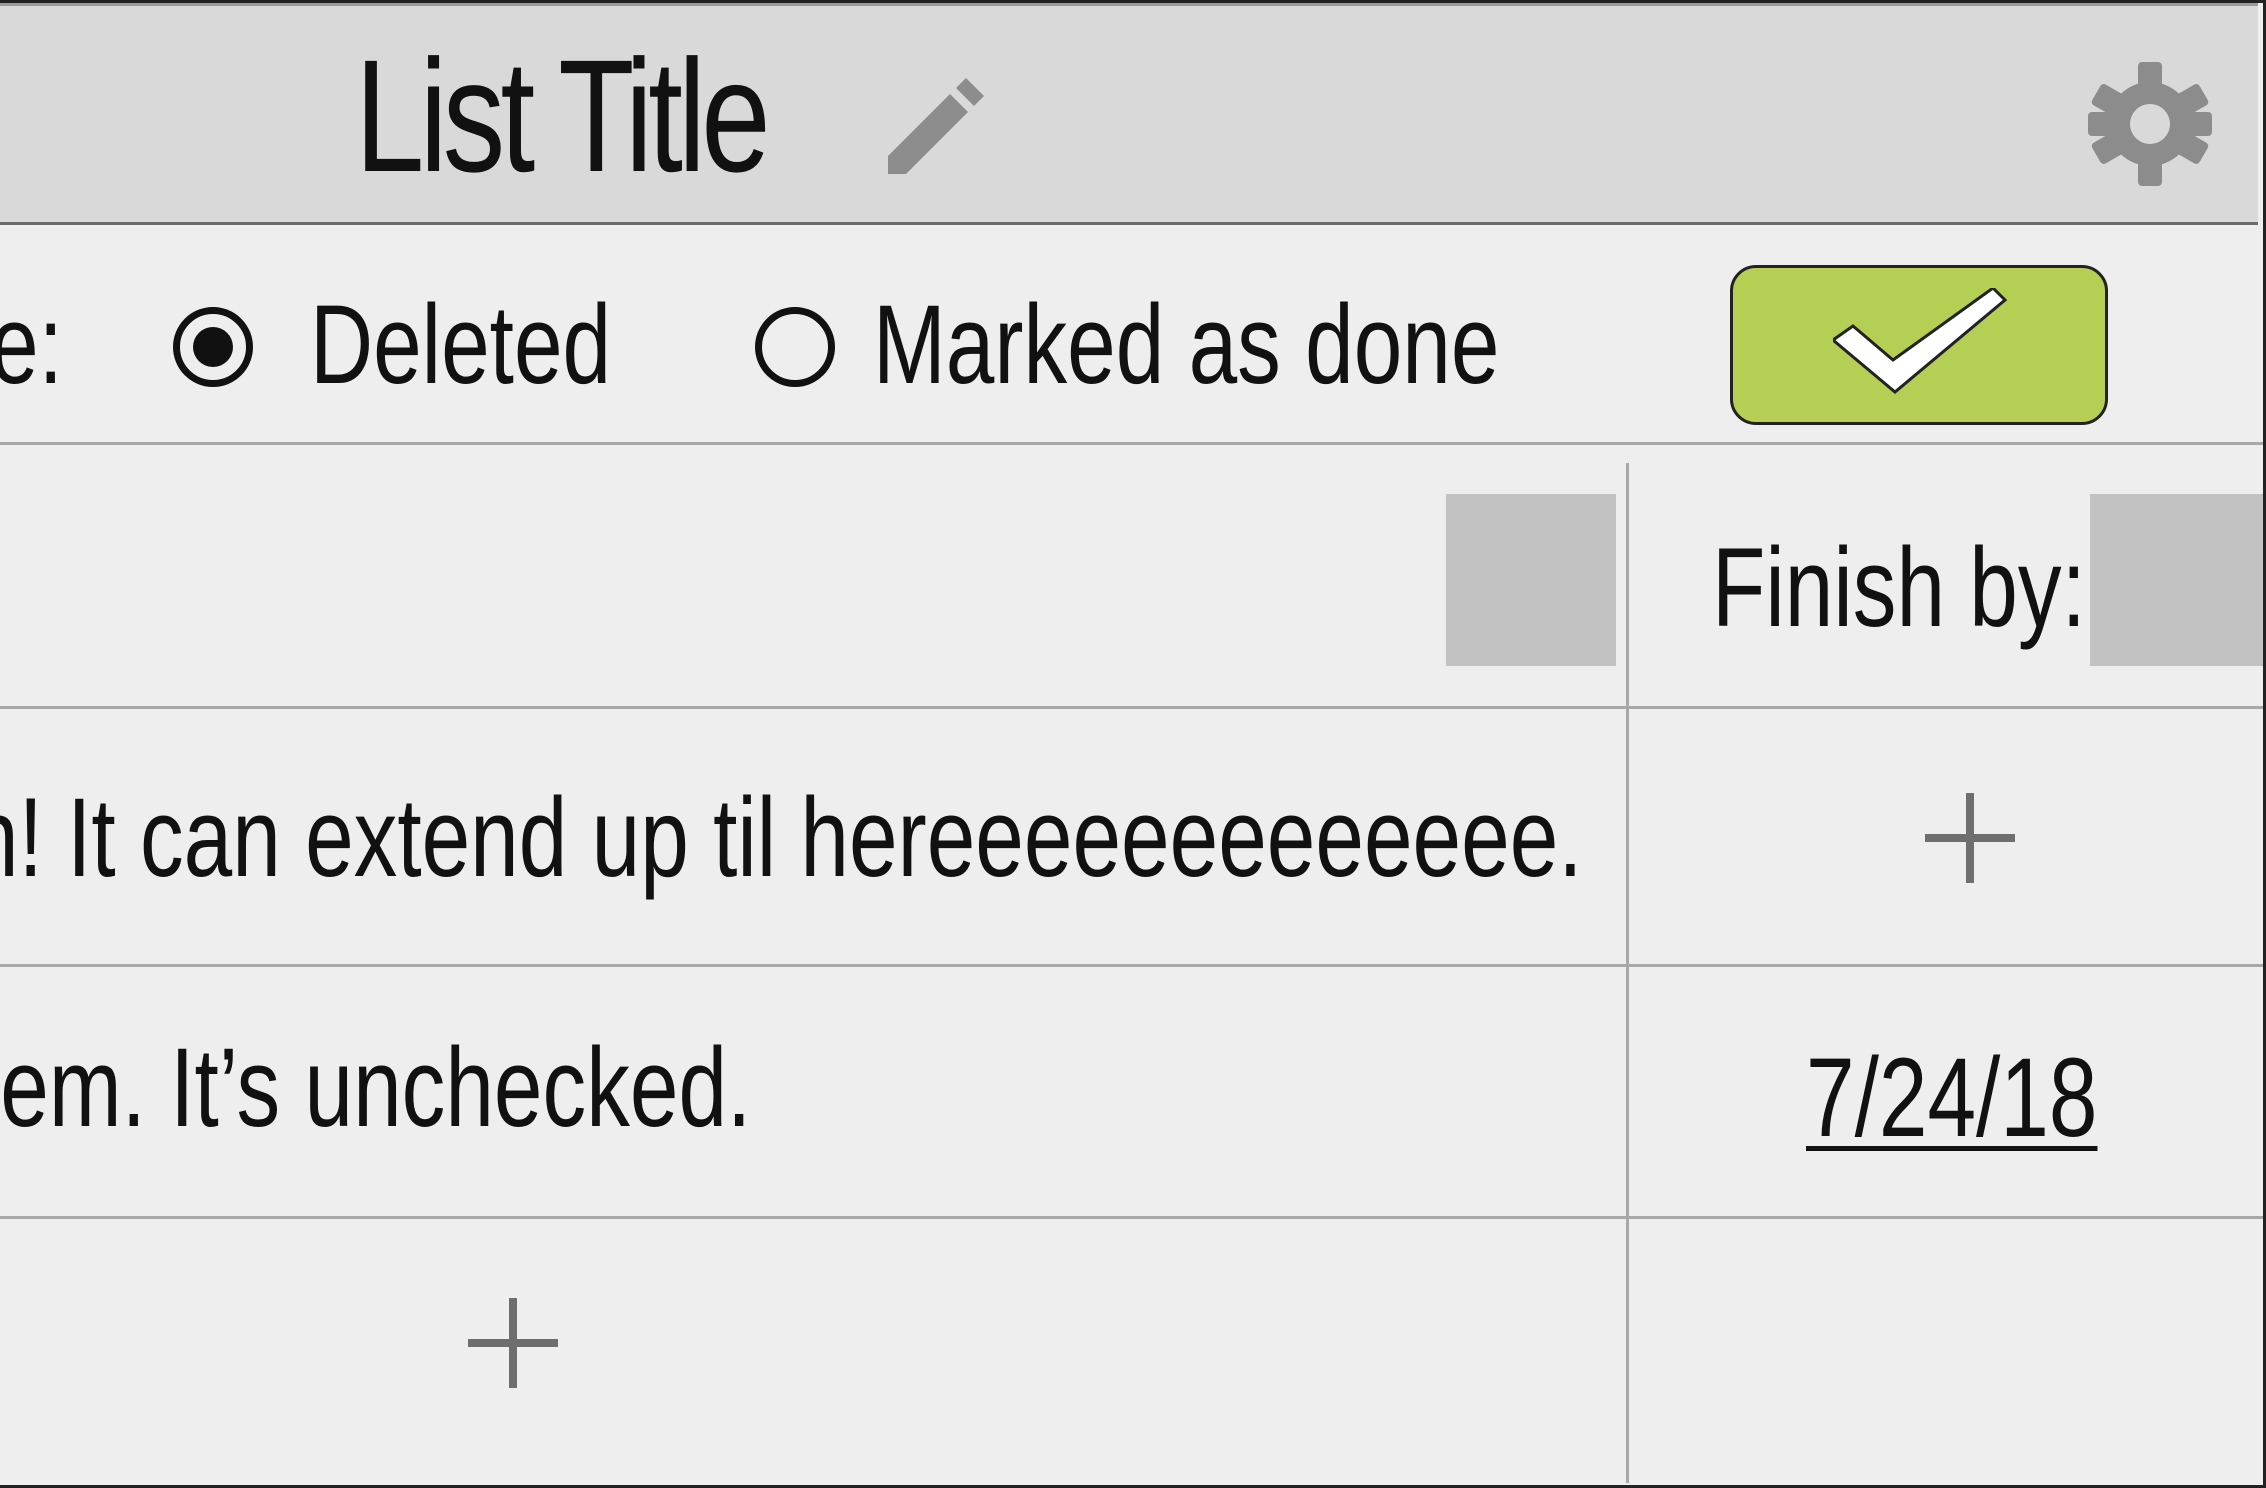 The image size is (2266, 1488). What do you see at coordinates (1899, 587) in the screenshot?
I see `finish-by-header: Finish by:` at bounding box center [1899, 587].